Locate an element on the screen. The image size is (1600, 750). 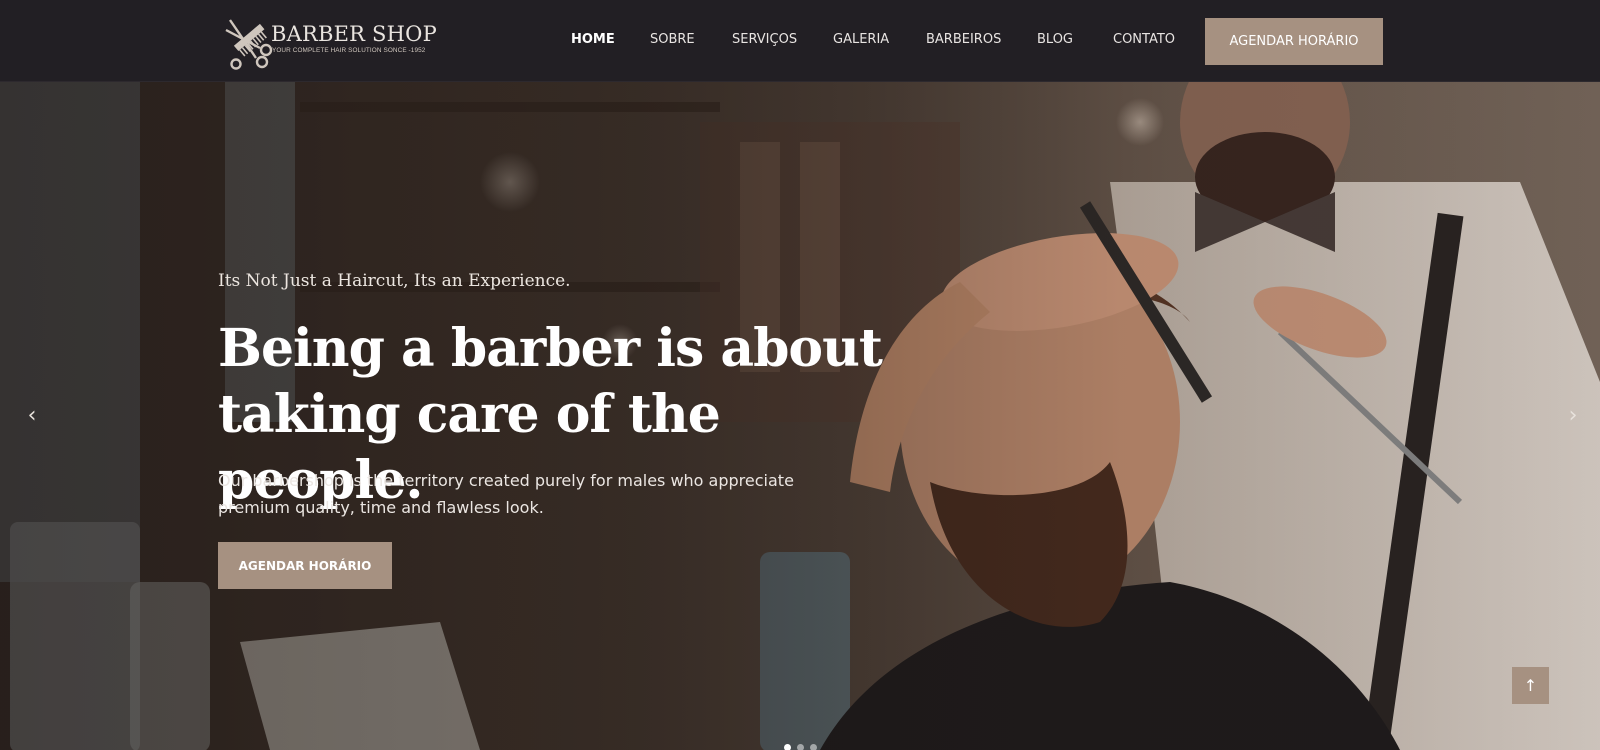
nav-item-galeria: GALERIA is located at coordinates (861, 39).